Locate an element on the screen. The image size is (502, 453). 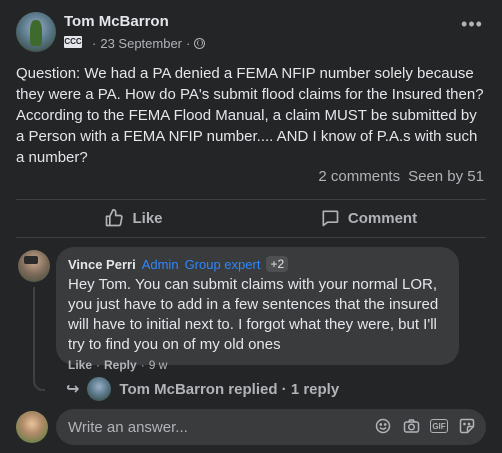
comment-like-link: Like is located at coordinates (80, 365).